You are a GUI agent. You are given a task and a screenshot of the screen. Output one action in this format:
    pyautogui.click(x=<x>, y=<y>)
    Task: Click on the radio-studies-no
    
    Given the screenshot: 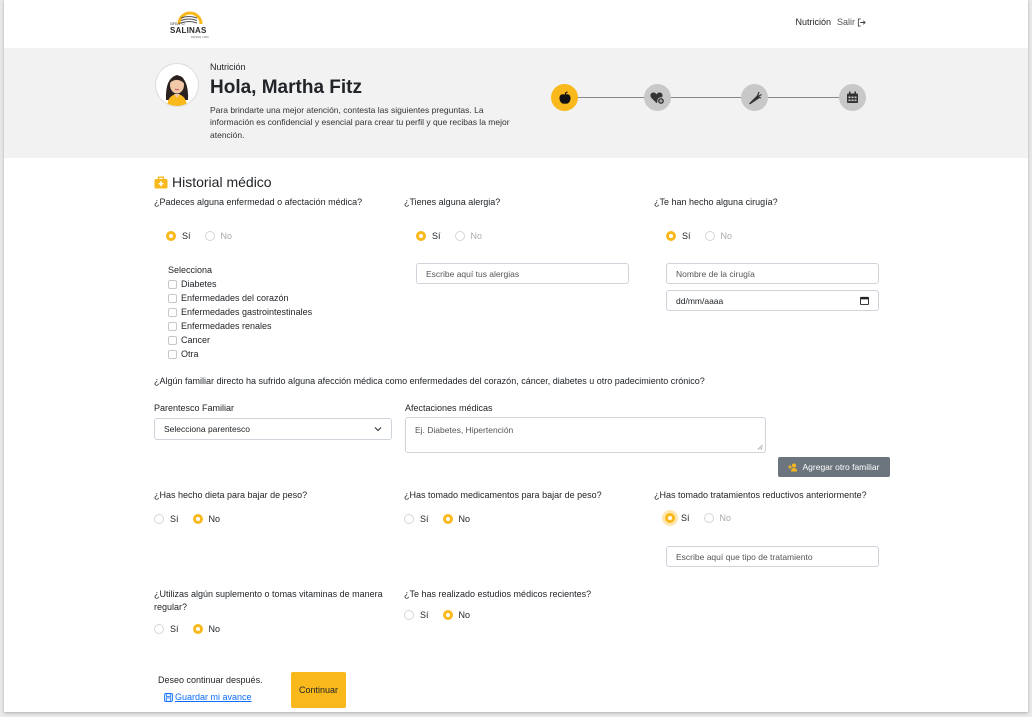 What is the action you would take?
    pyautogui.click(x=447, y=615)
    